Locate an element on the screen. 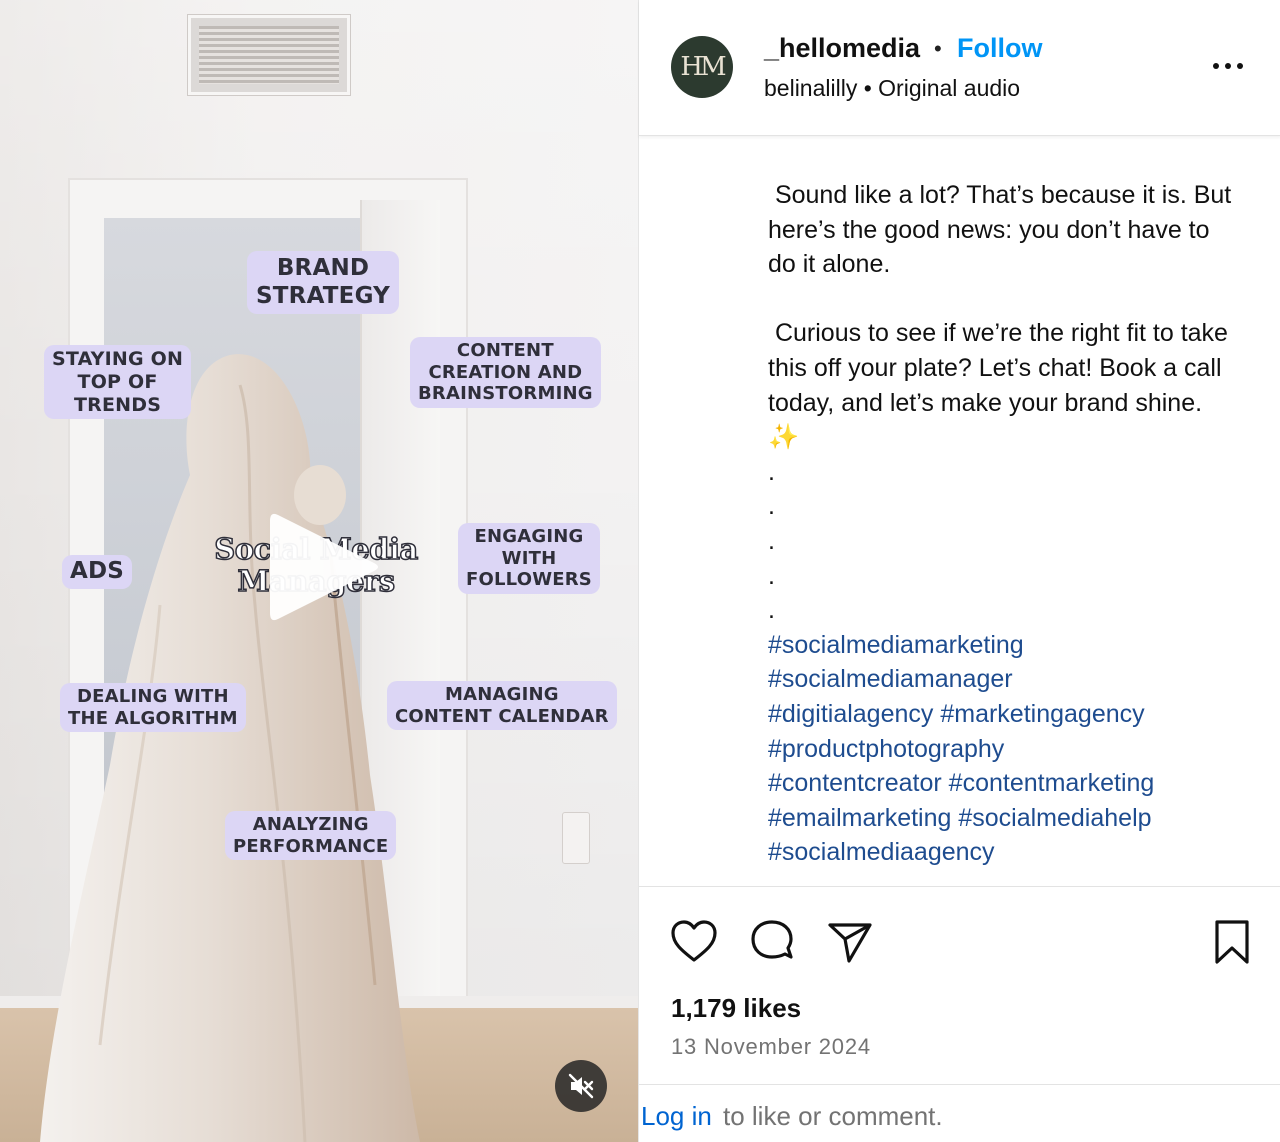 This screenshot has width=1280, height=1142. play-icon is located at coordinates (324, 567).